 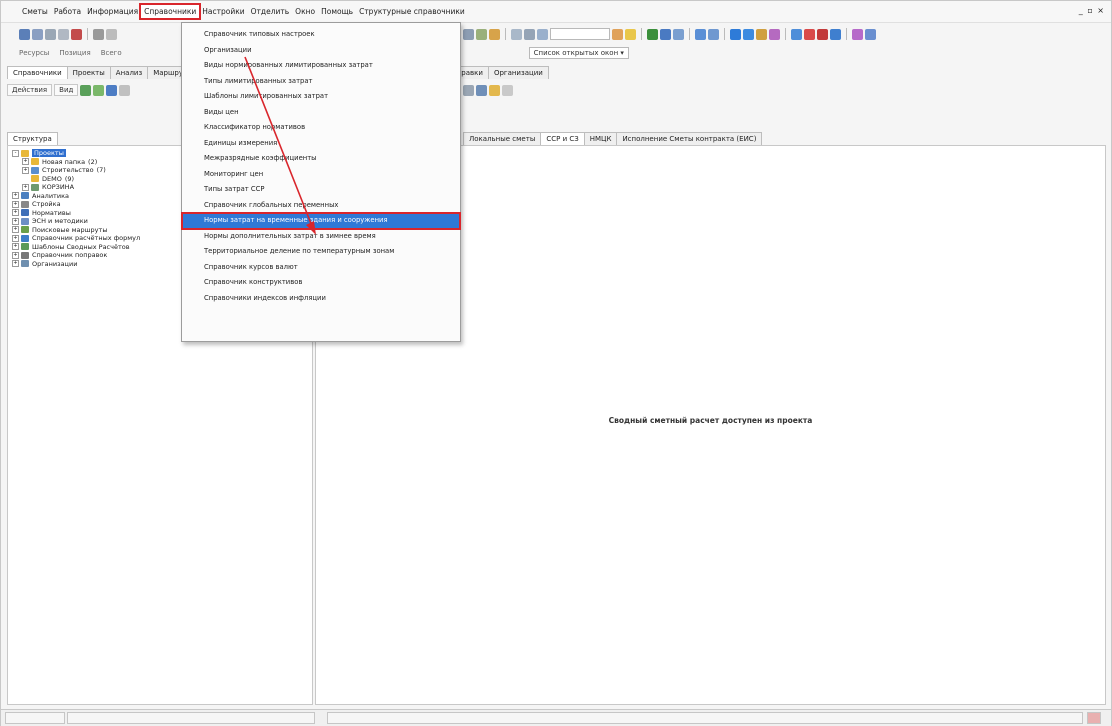 What do you see at coordinates (1092, 10) in the screenshot?
I see `window-controls: _ ▫ ×` at bounding box center [1092, 10].